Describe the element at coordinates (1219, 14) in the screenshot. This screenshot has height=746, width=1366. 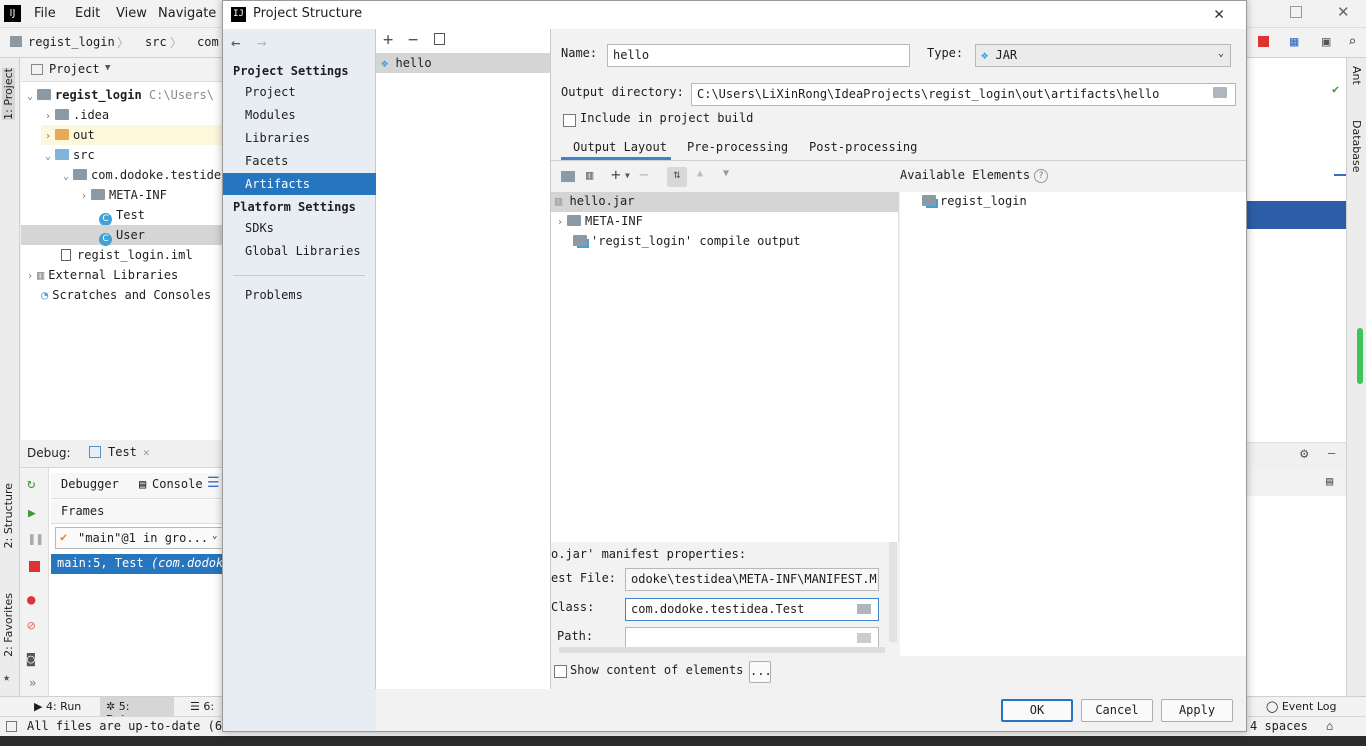
I see `close-icon: ✕` at that location.